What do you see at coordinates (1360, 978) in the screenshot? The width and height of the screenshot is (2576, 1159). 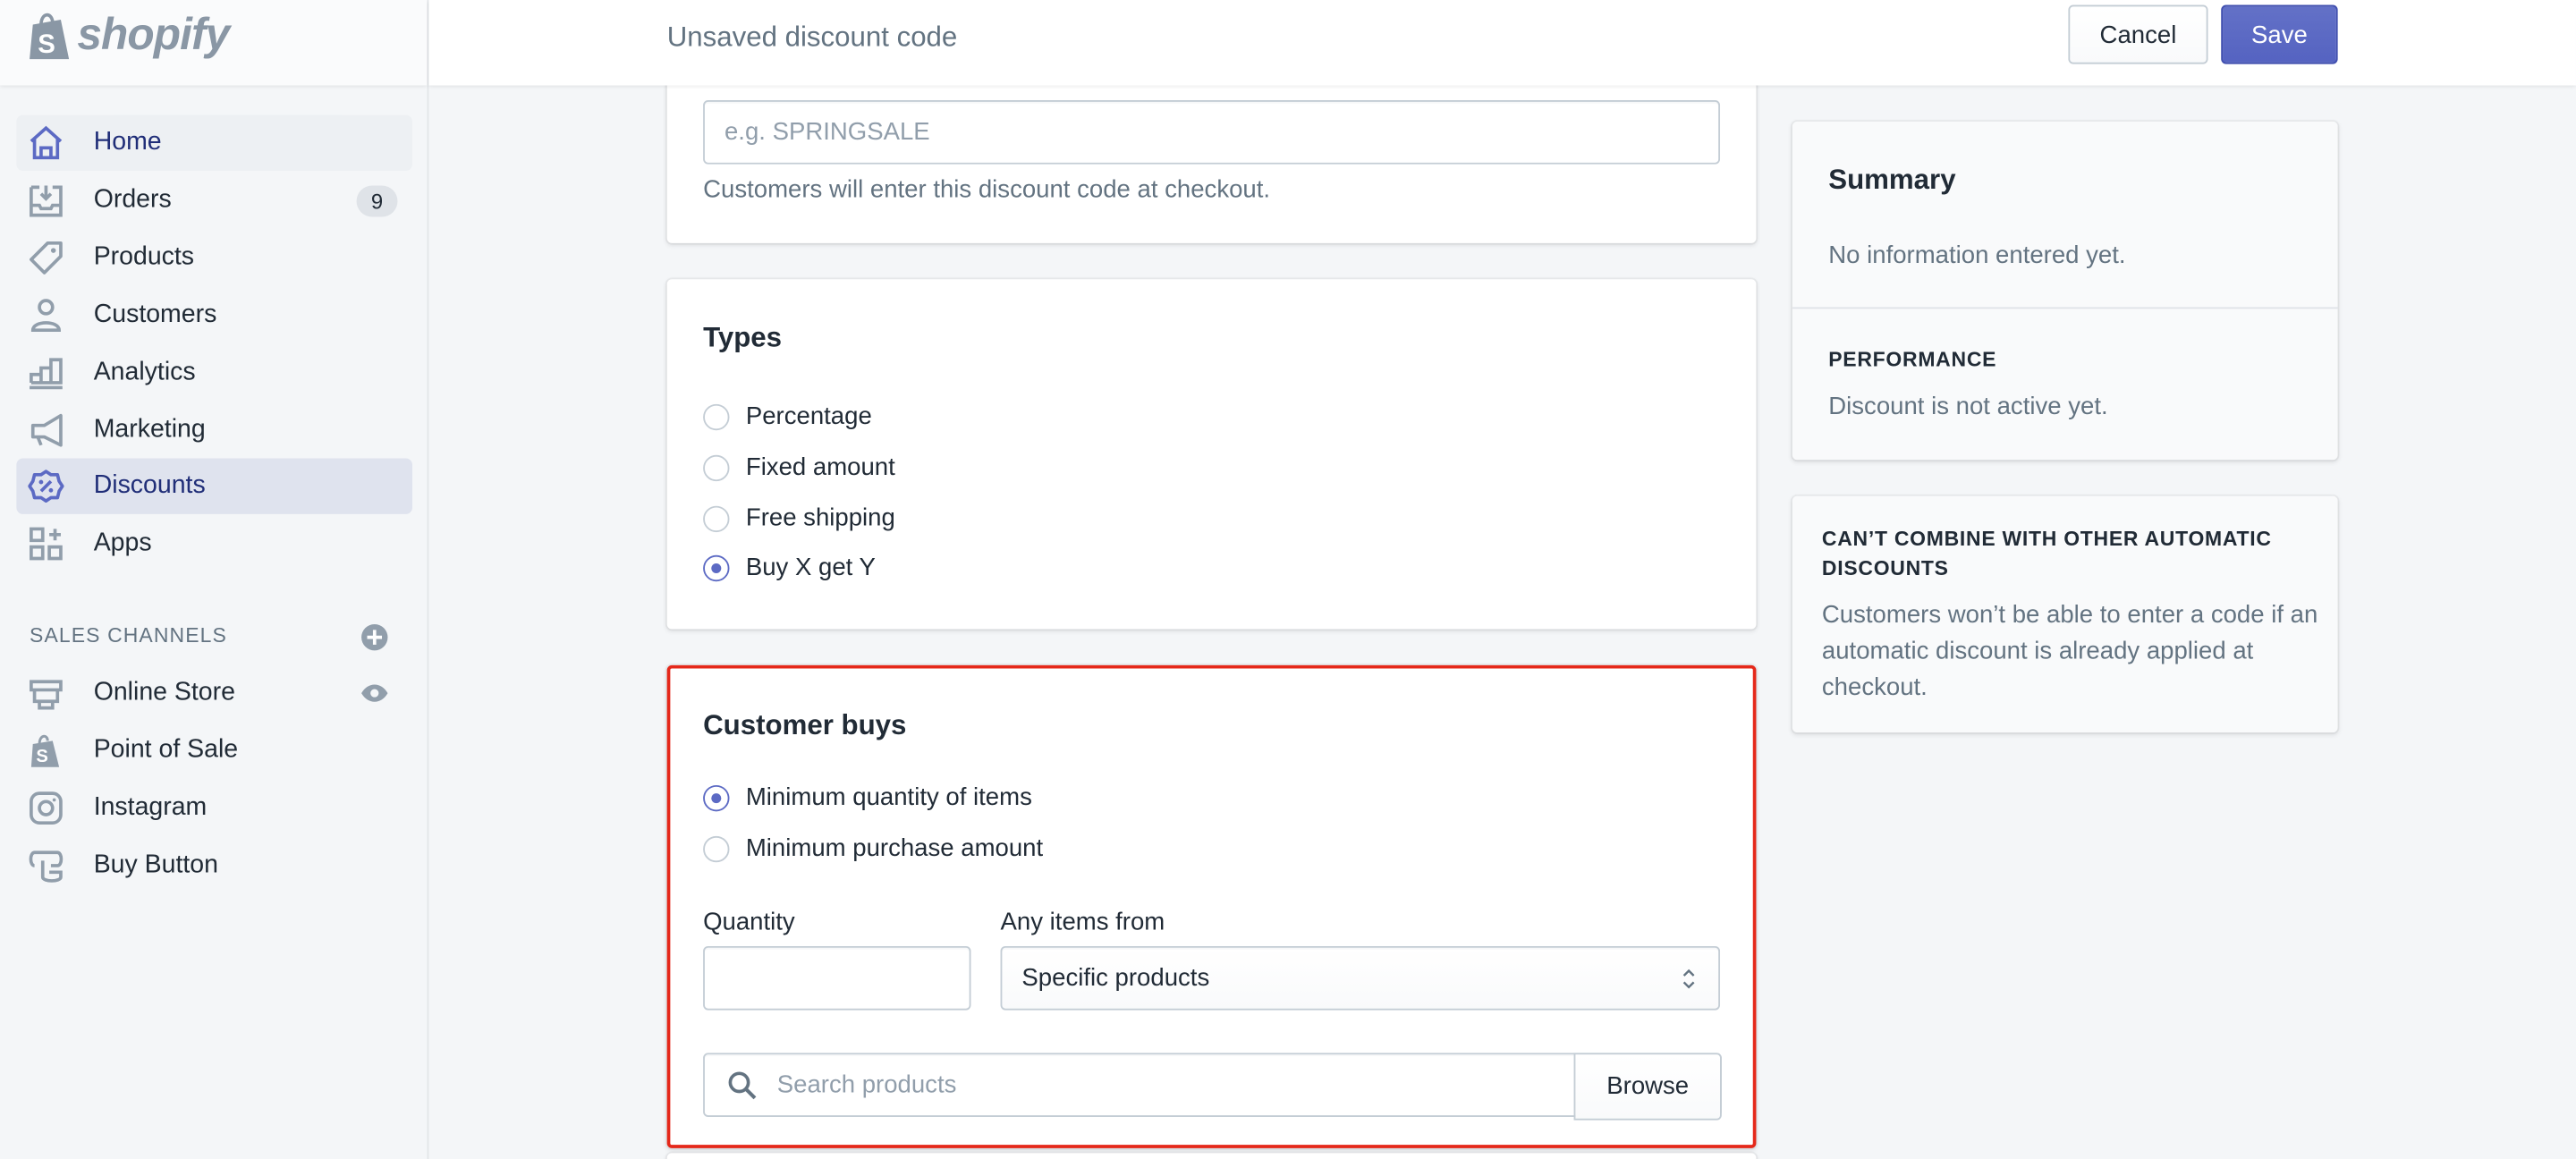 I see `items-from-select: Specific products` at bounding box center [1360, 978].